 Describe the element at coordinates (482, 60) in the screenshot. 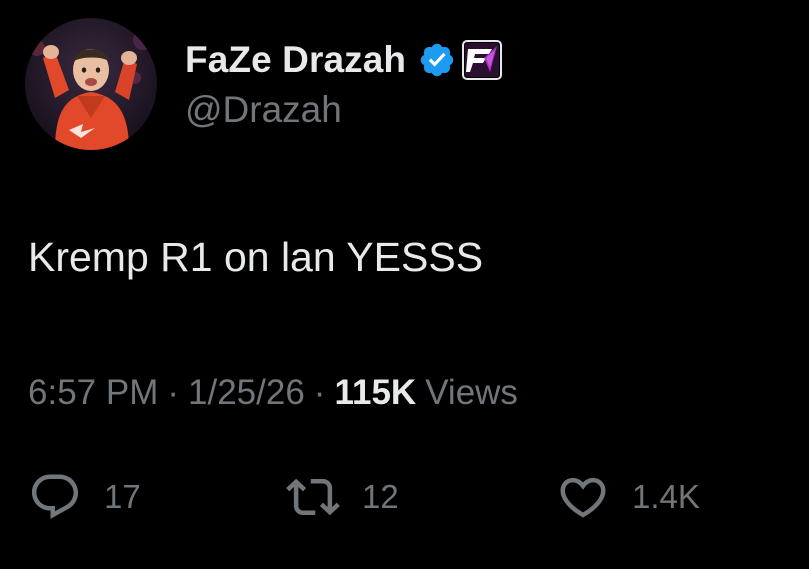

I see `affiliate-badge-icon` at that location.